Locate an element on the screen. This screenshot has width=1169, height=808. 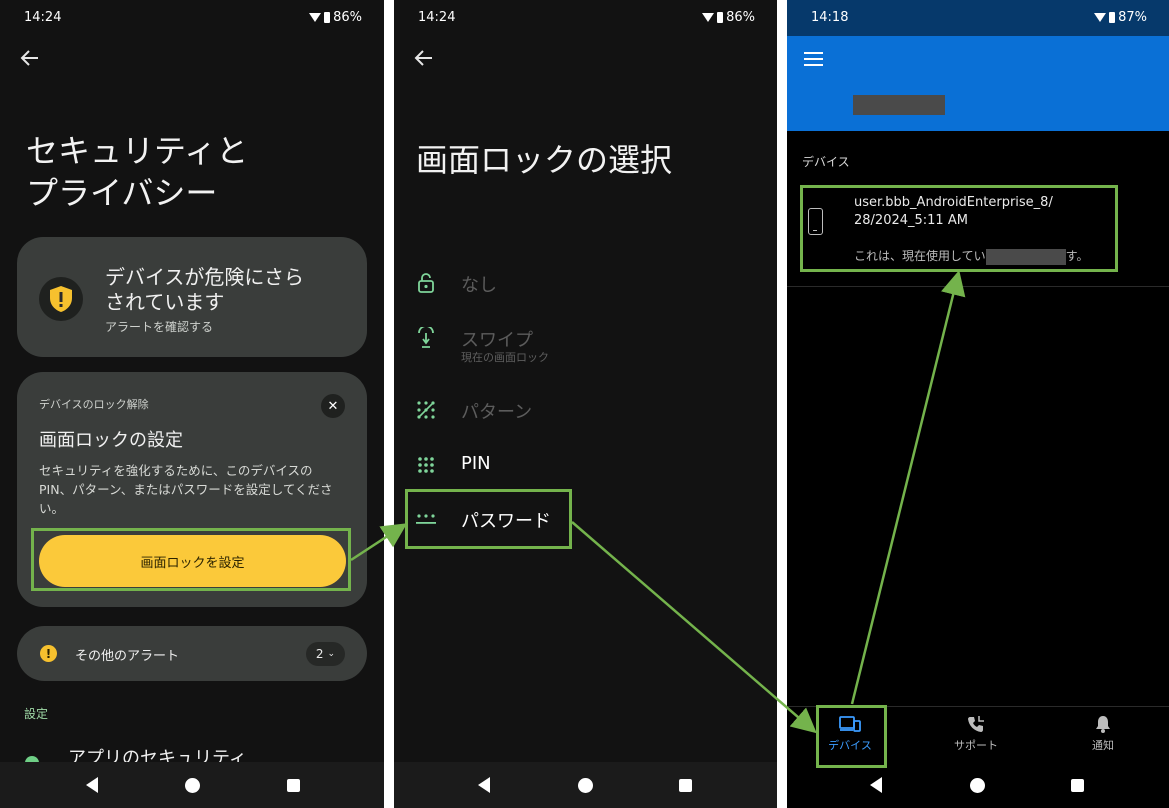
option-swipe: スワイプ 現在の画面ロック is located at coordinates (585, 341).